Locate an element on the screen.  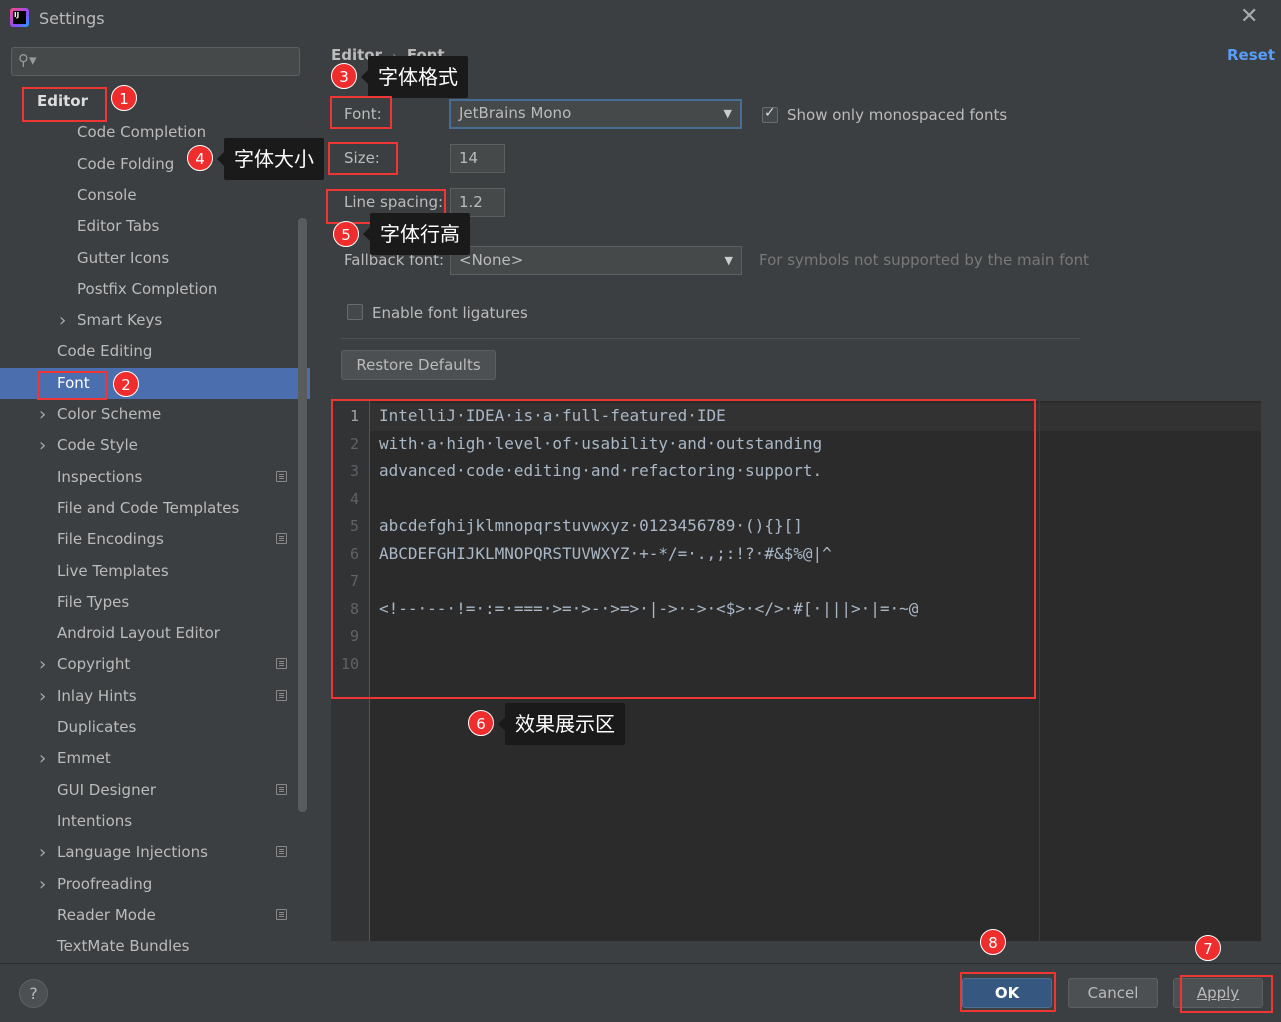
sidebar-item-language-injections: › Language Injections is located at coordinates (149, 852).